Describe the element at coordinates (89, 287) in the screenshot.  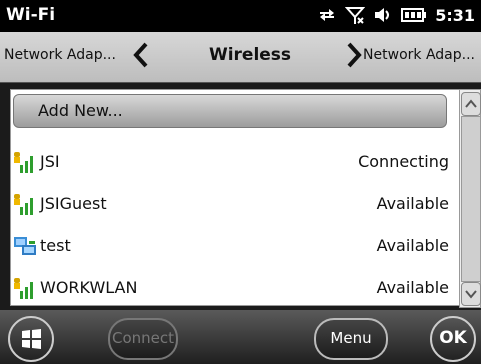
I see `network-name: WORKWLAN` at that location.